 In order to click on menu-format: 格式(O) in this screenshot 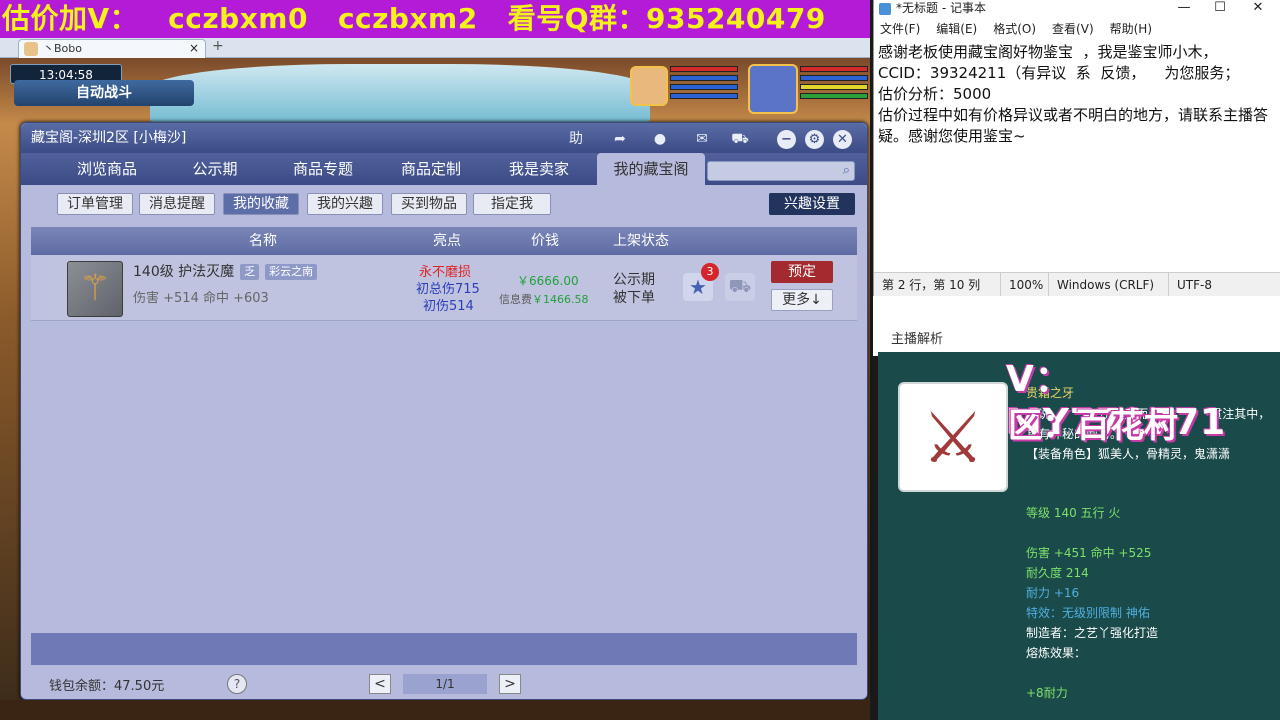, I will do `click(1014, 29)`.